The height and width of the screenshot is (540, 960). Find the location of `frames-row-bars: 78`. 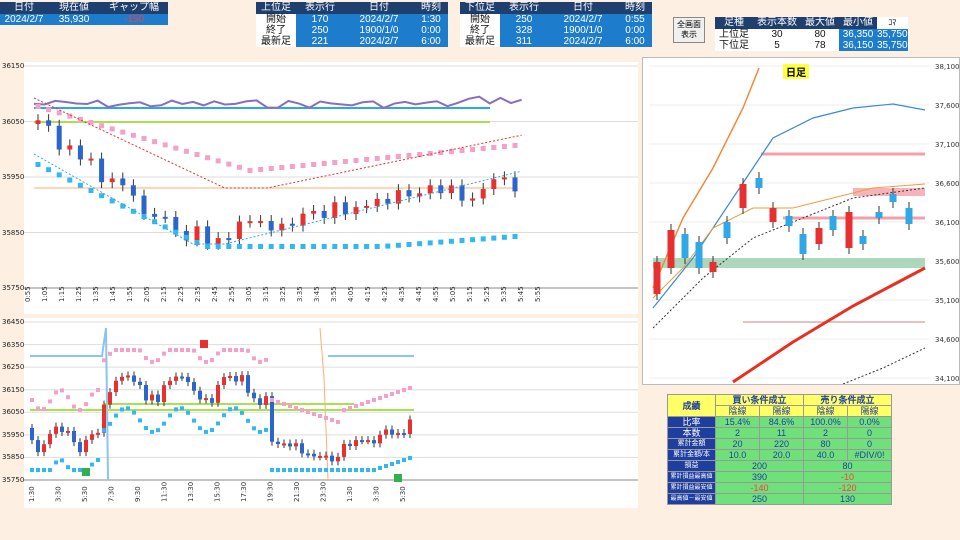

frames-row-bars: 78 is located at coordinates (820, 45).